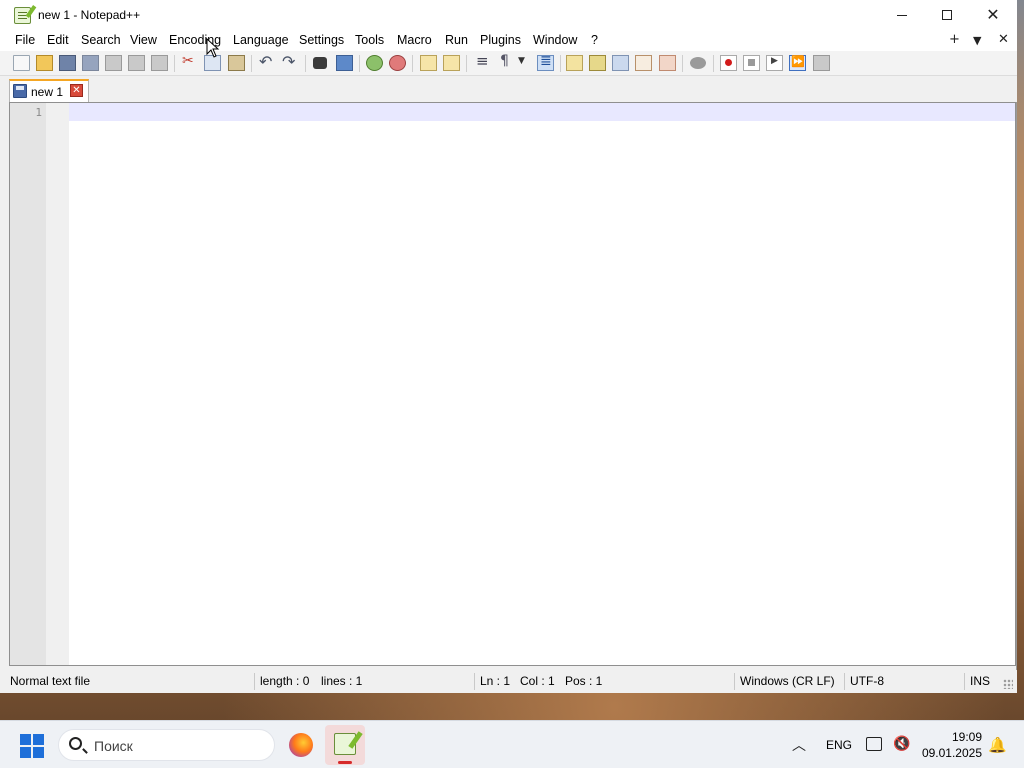 The height and width of the screenshot is (768, 1024). What do you see at coordinates (67, 63) in the screenshot?
I see `save-icon` at bounding box center [67, 63].